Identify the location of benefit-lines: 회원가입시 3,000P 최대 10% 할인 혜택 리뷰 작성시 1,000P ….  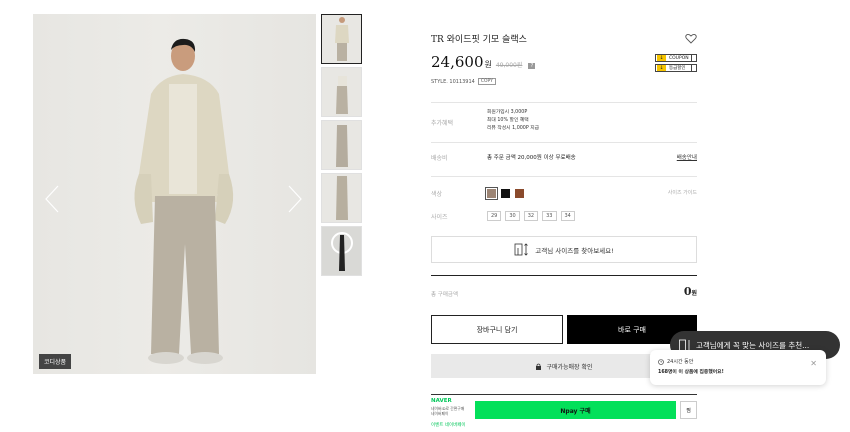
(513, 121).